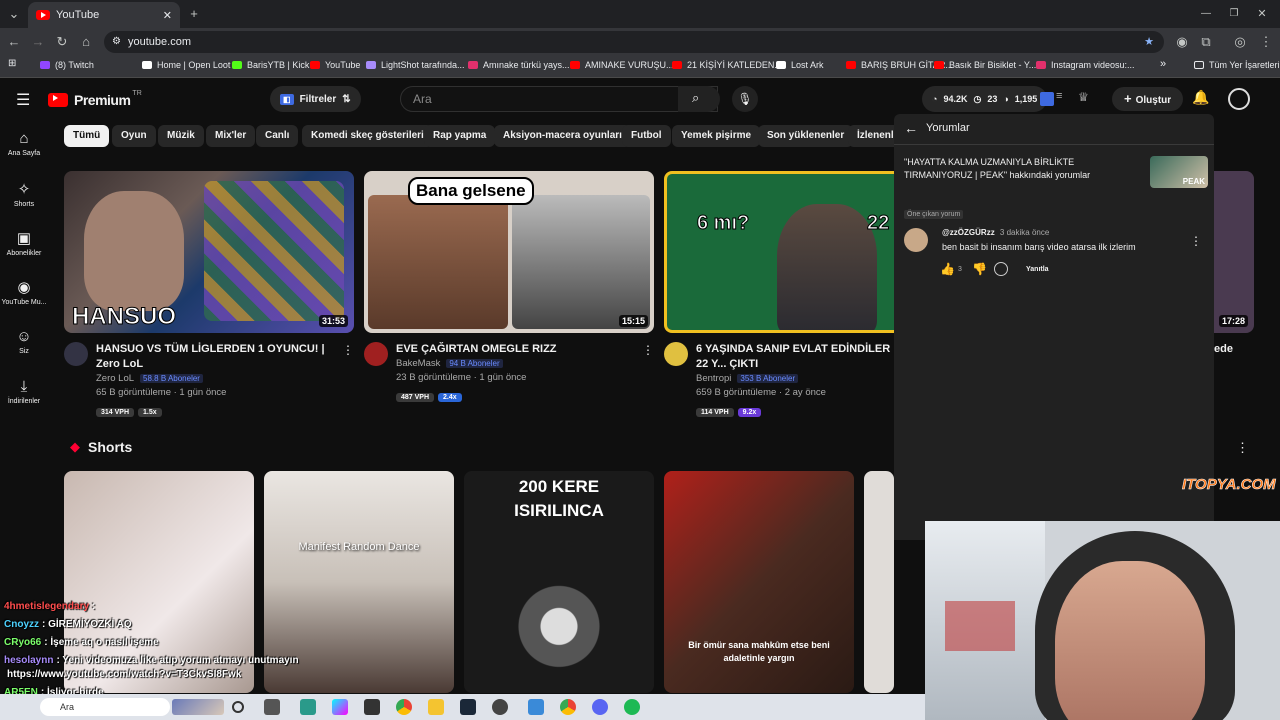  I want to click on taskbar-steam-icon, so click(468, 707).